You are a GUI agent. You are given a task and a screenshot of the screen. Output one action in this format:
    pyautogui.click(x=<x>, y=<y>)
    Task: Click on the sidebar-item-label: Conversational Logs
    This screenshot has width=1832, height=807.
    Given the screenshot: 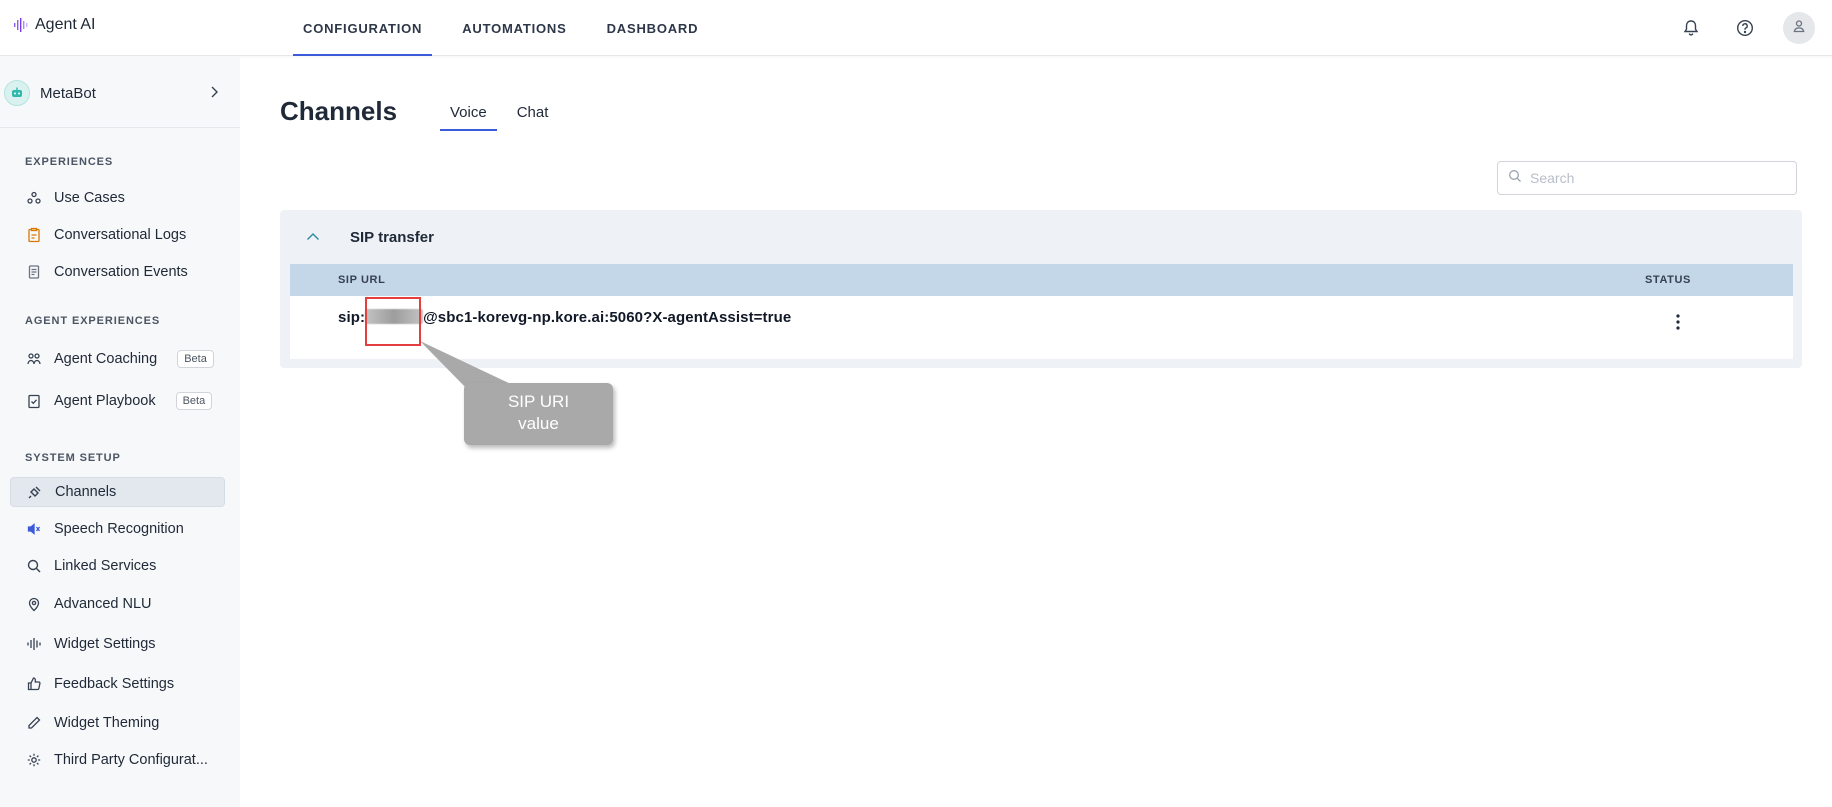 What is the action you would take?
    pyautogui.click(x=120, y=235)
    